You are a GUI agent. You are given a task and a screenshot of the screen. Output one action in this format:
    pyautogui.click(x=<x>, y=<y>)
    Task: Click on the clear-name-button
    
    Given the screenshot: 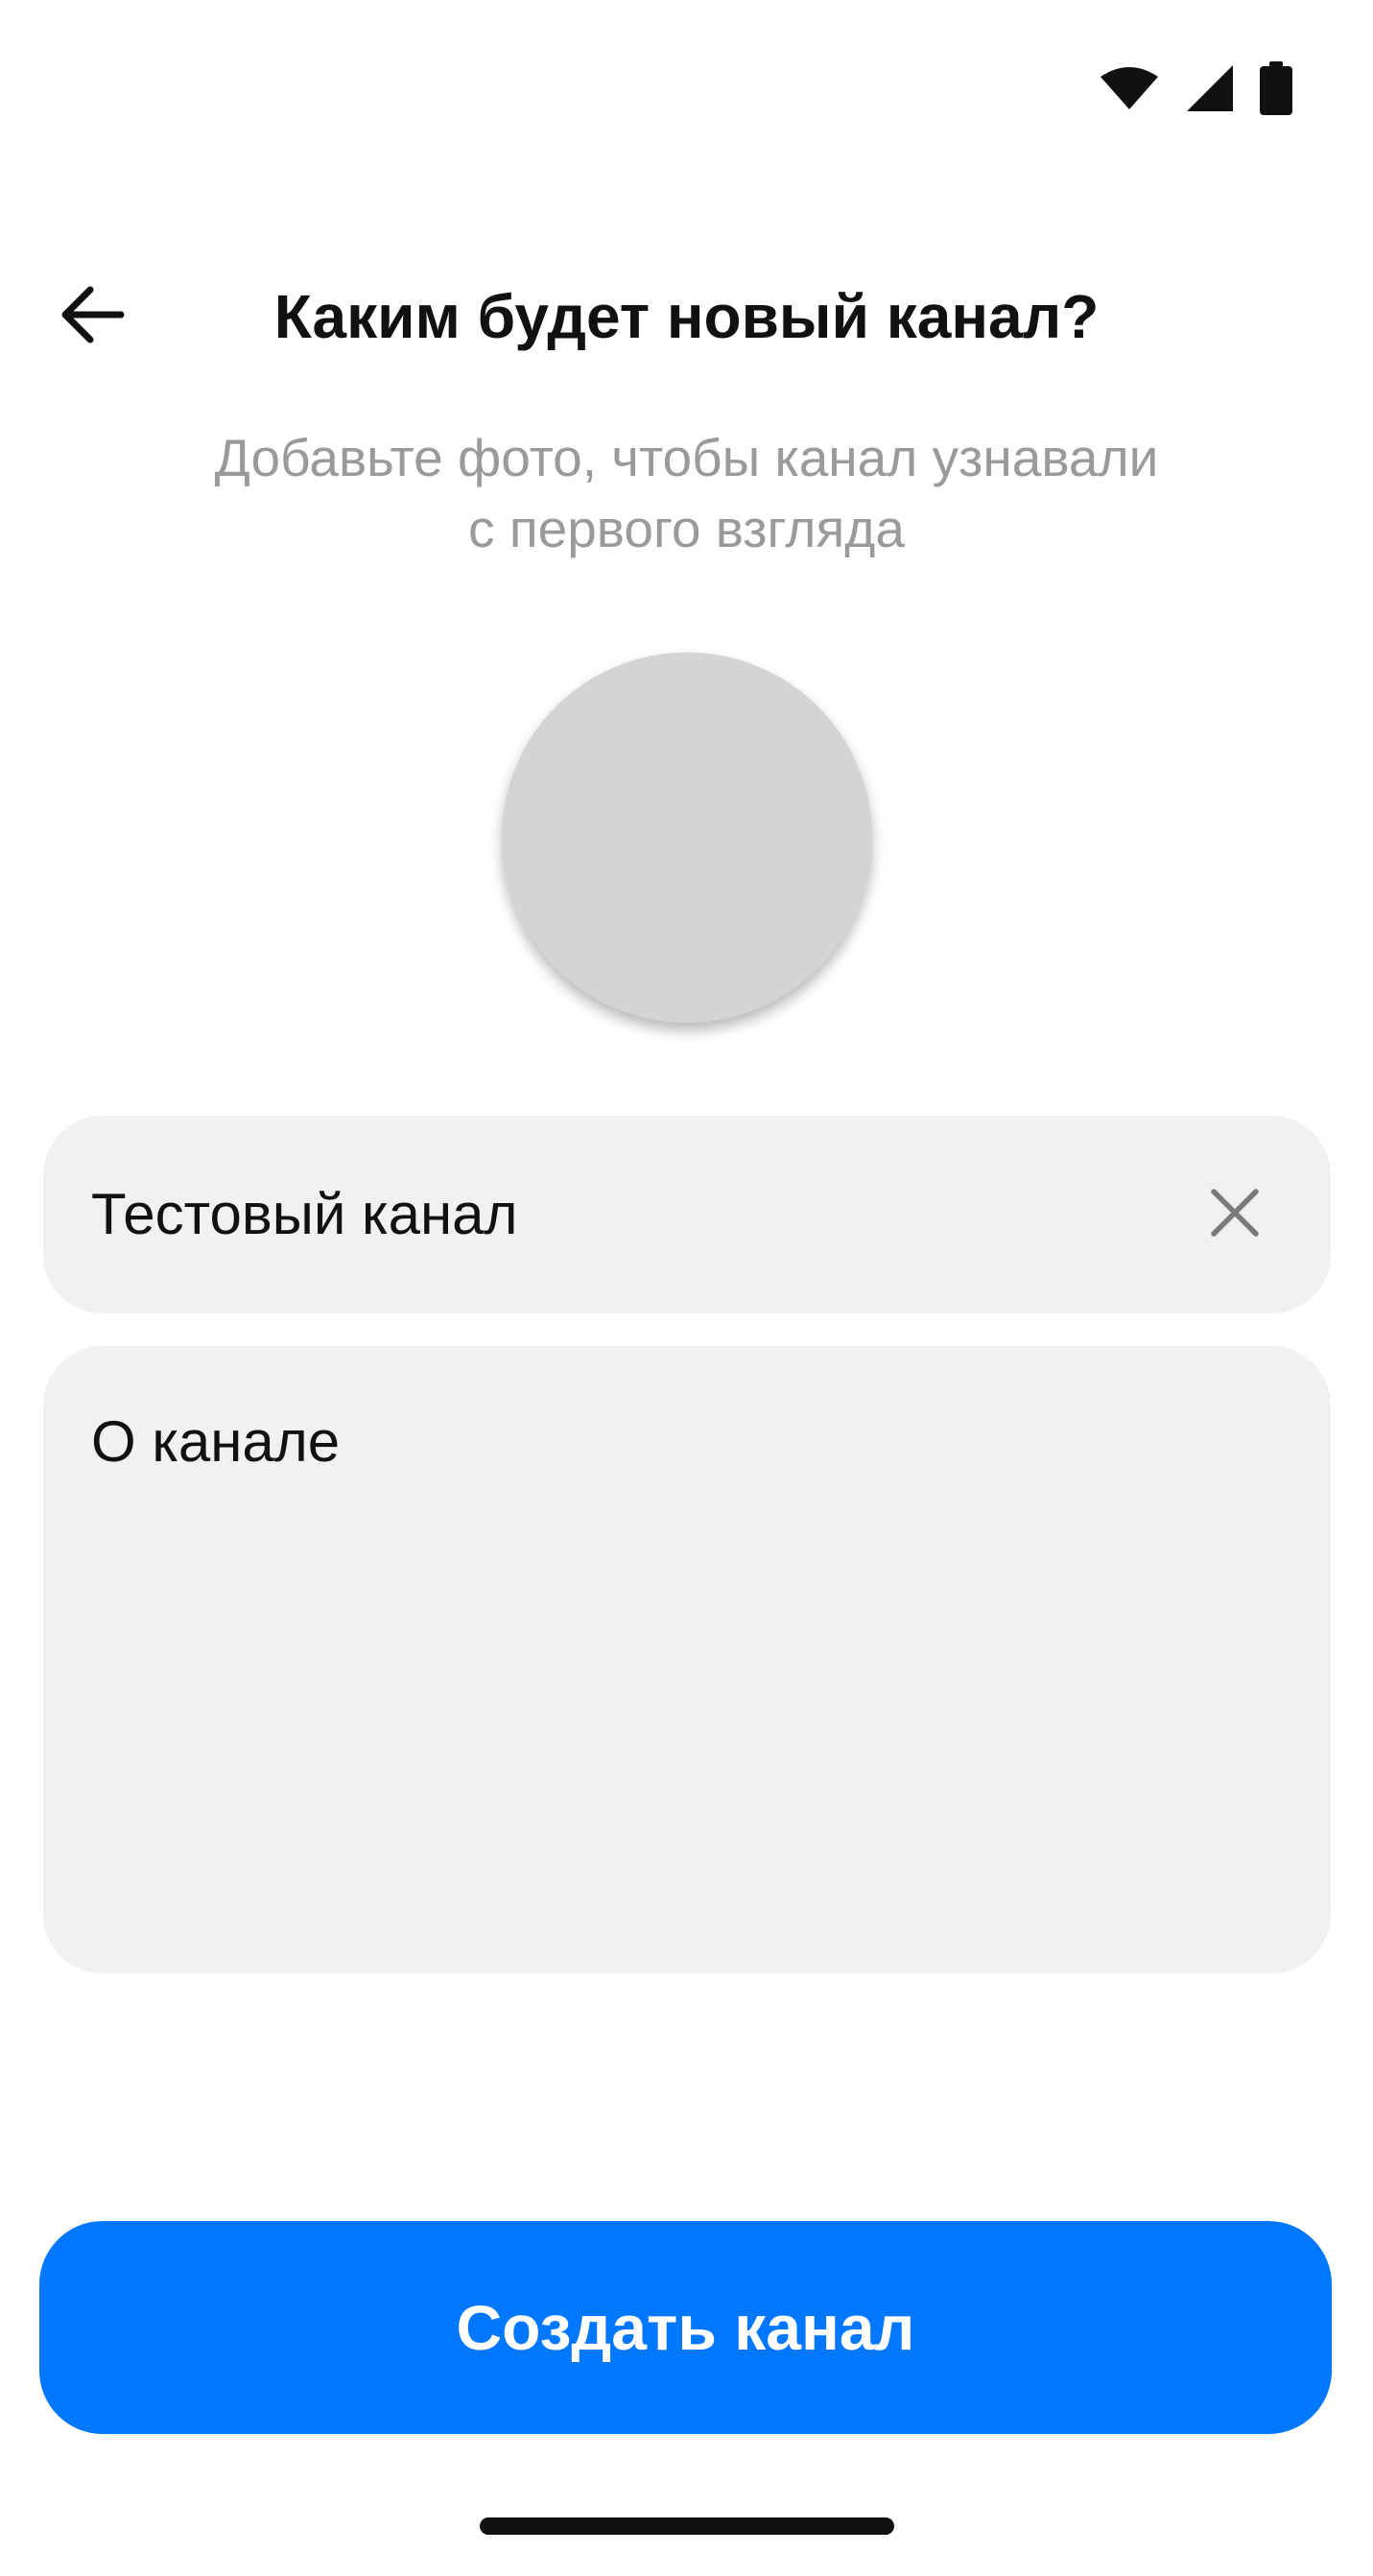 What is the action you would take?
    pyautogui.click(x=1234, y=1214)
    